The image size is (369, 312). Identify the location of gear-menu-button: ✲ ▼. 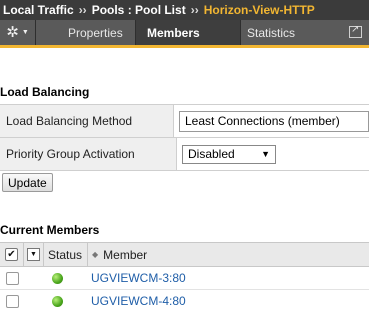
(18, 32).